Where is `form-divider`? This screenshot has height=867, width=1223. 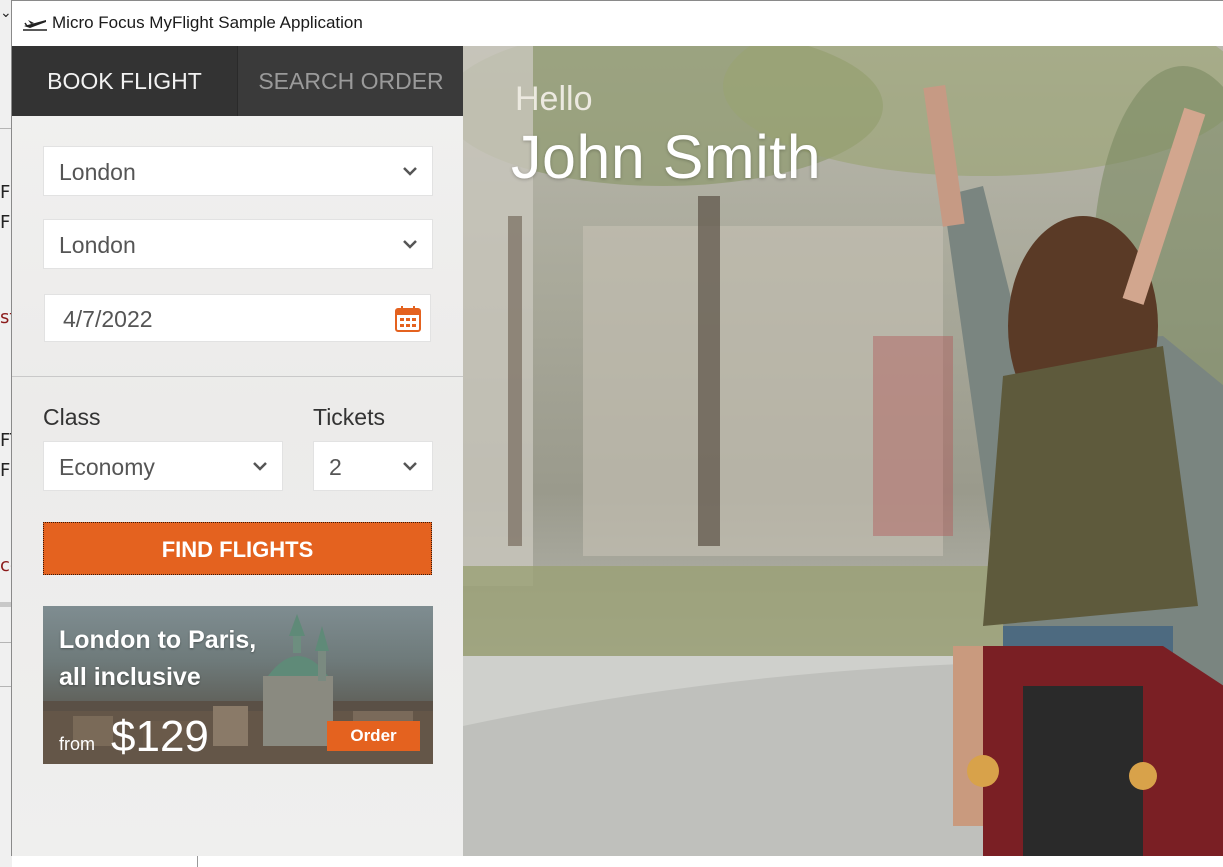 form-divider is located at coordinates (237, 376).